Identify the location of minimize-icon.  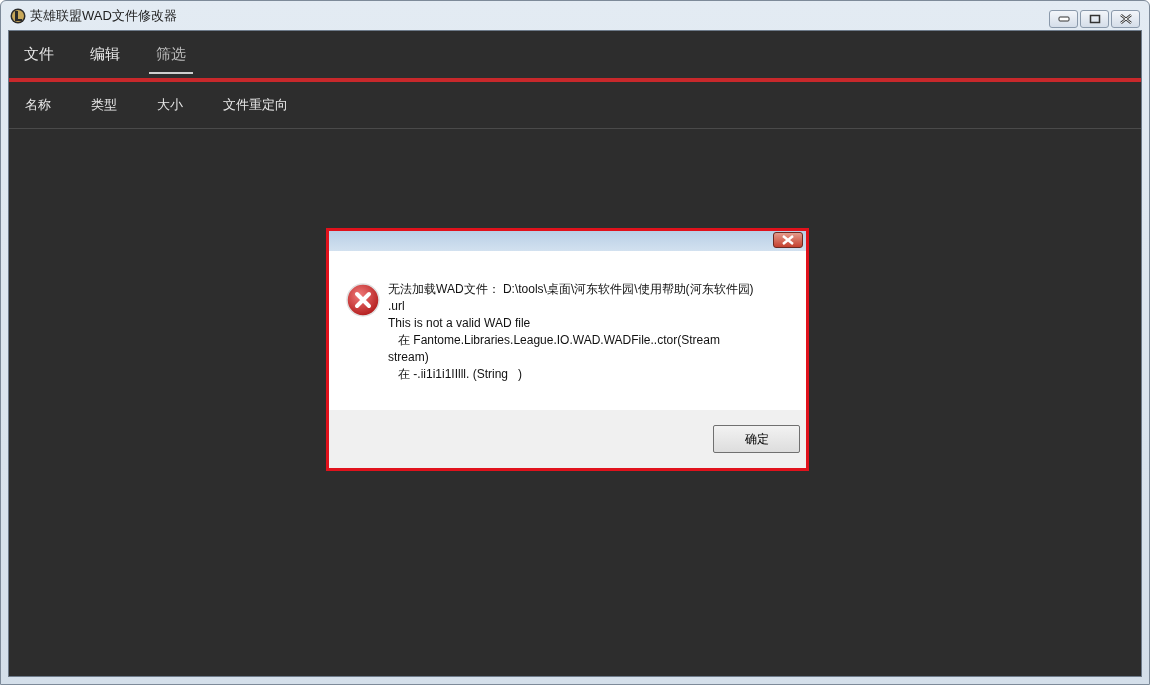
(1063, 19).